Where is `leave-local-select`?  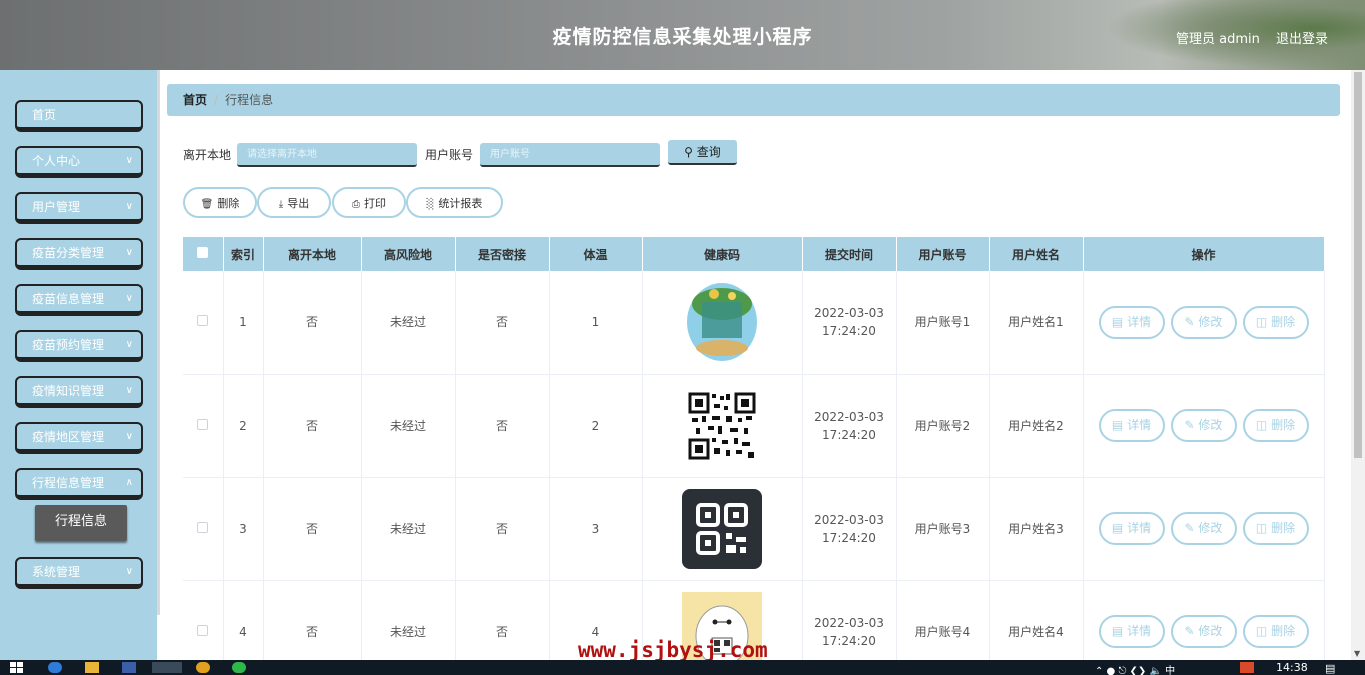
leave-local-select is located at coordinates (327, 155).